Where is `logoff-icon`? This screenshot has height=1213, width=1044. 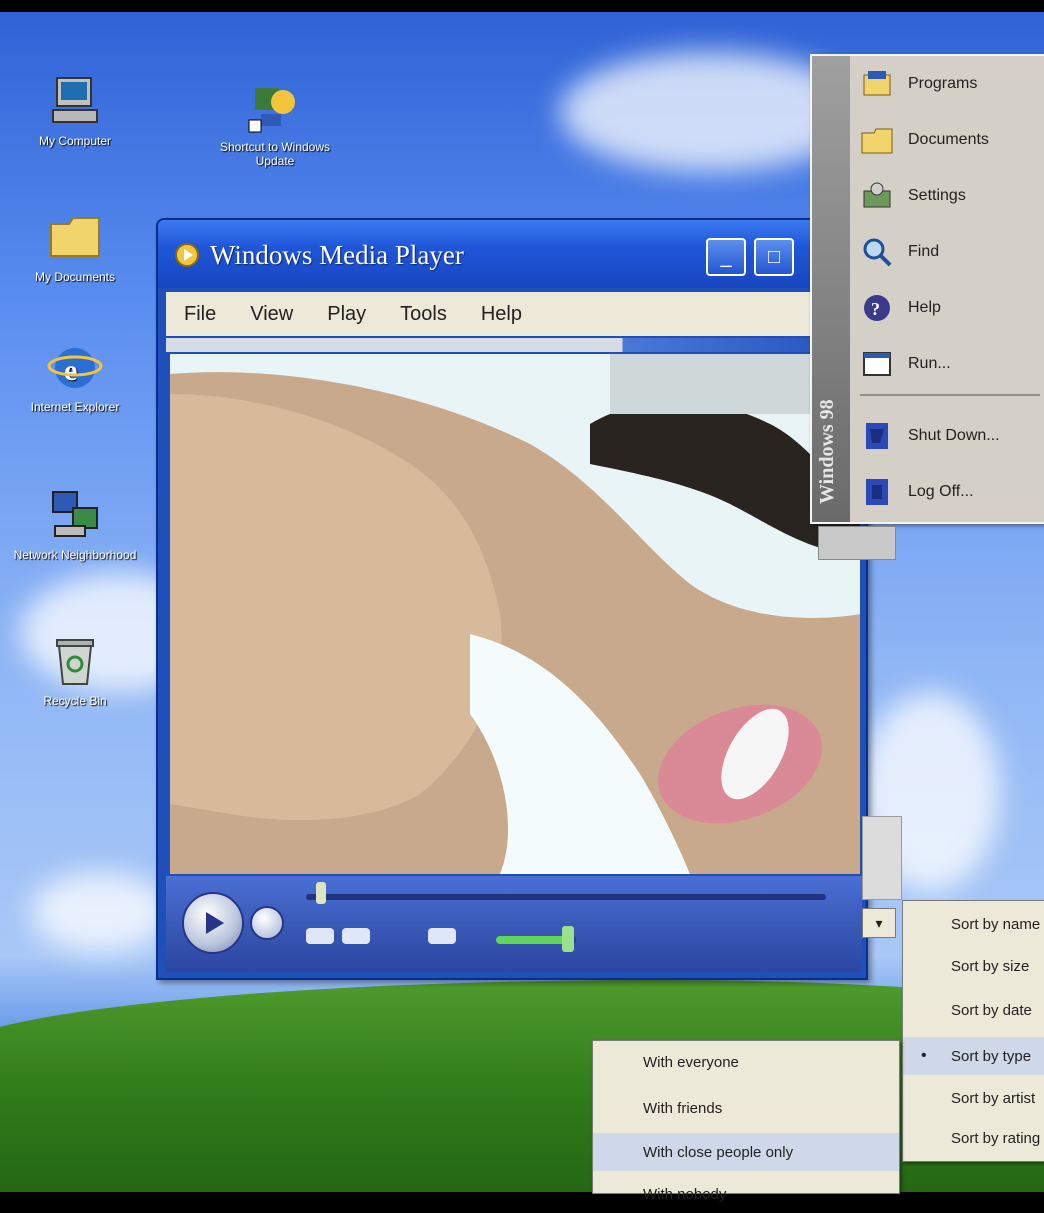
logoff-icon is located at coordinates (877, 492).